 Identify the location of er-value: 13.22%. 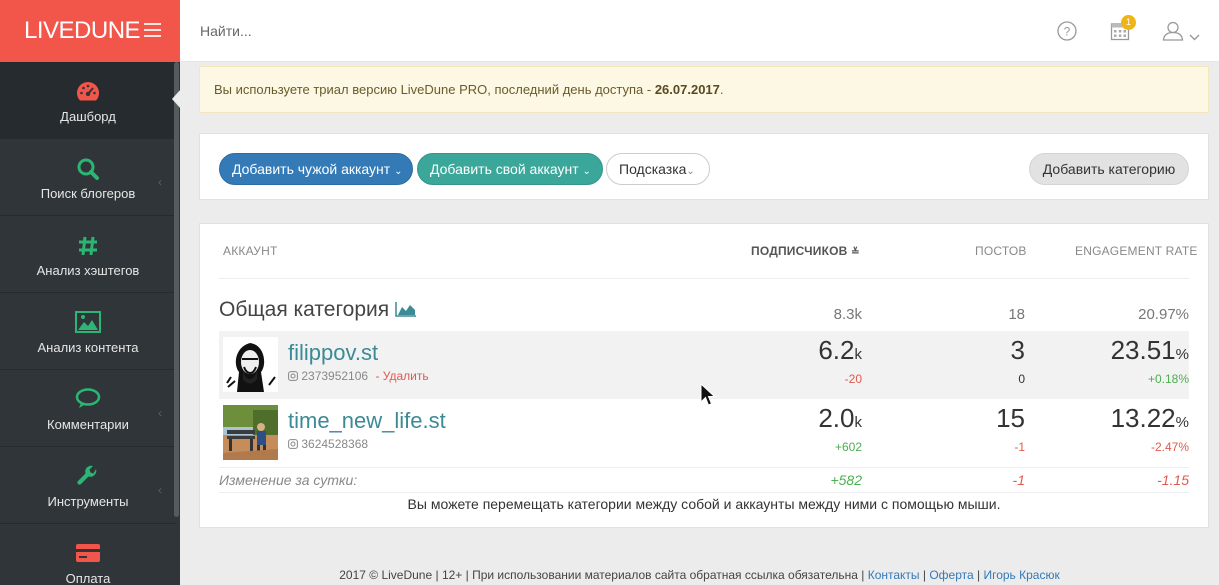
(1150, 418).